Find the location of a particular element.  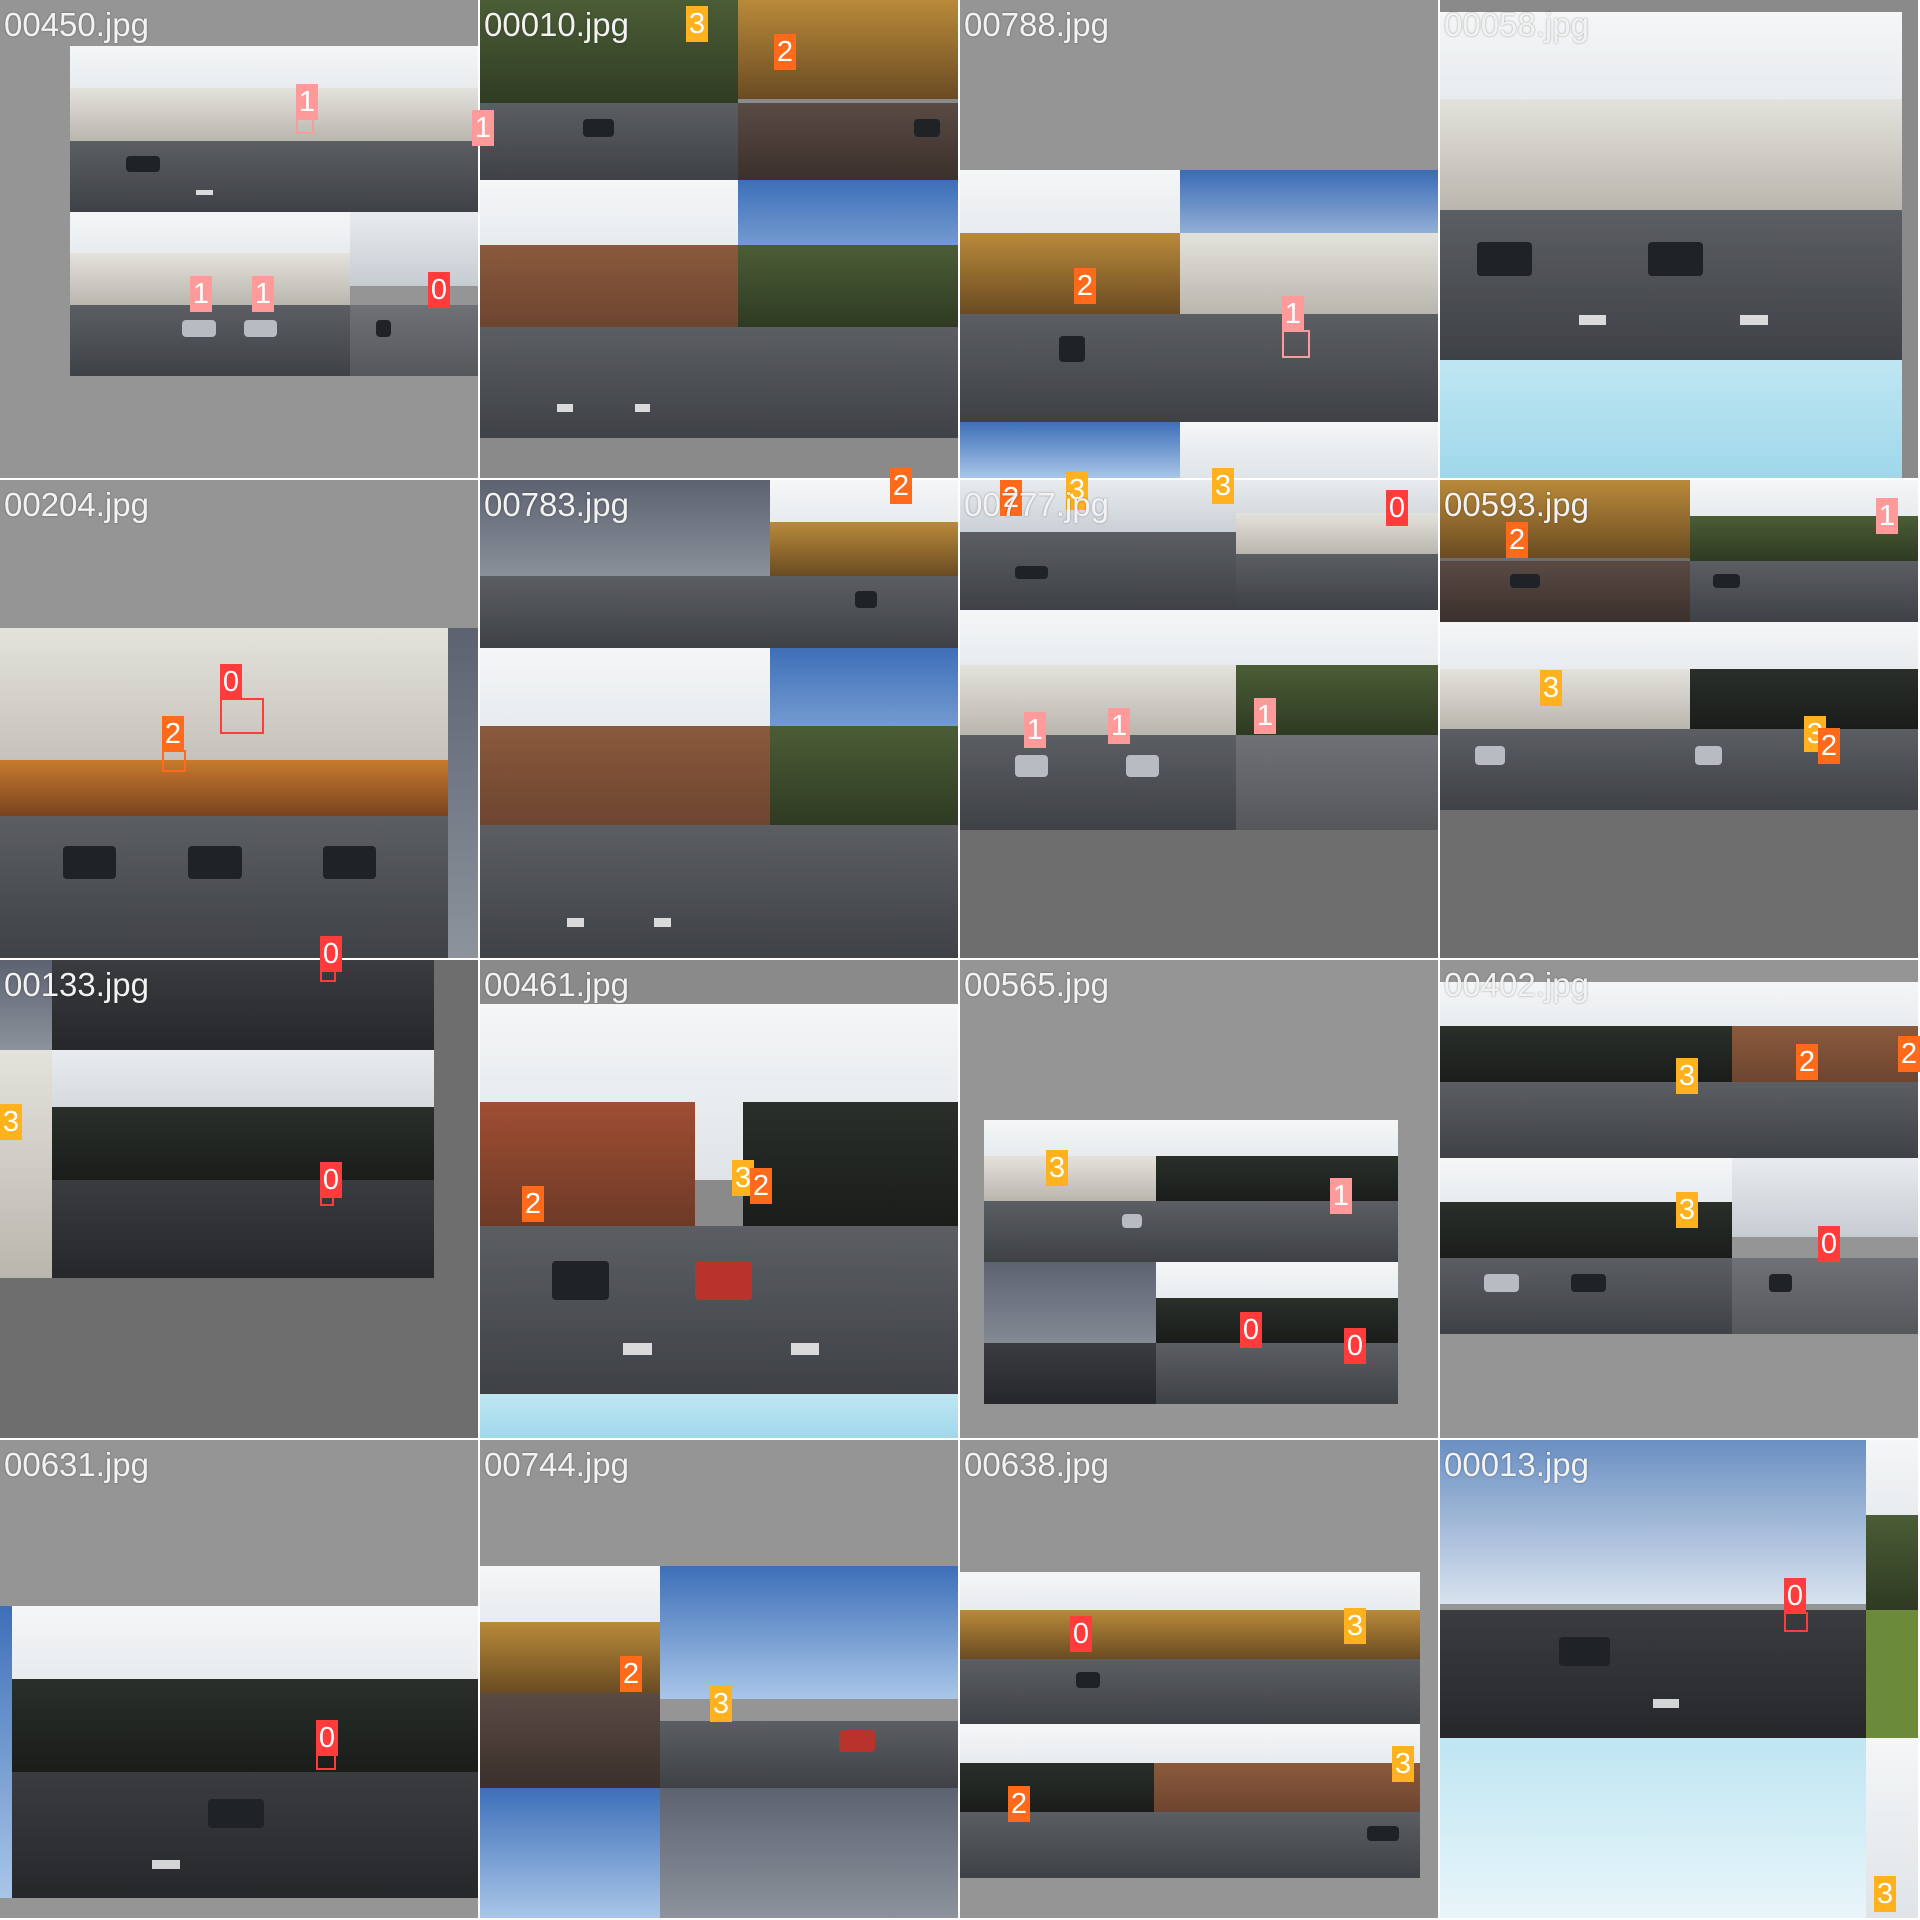

mosaic-tile: 00013.jpg is located at coordinates (1679, 1679).